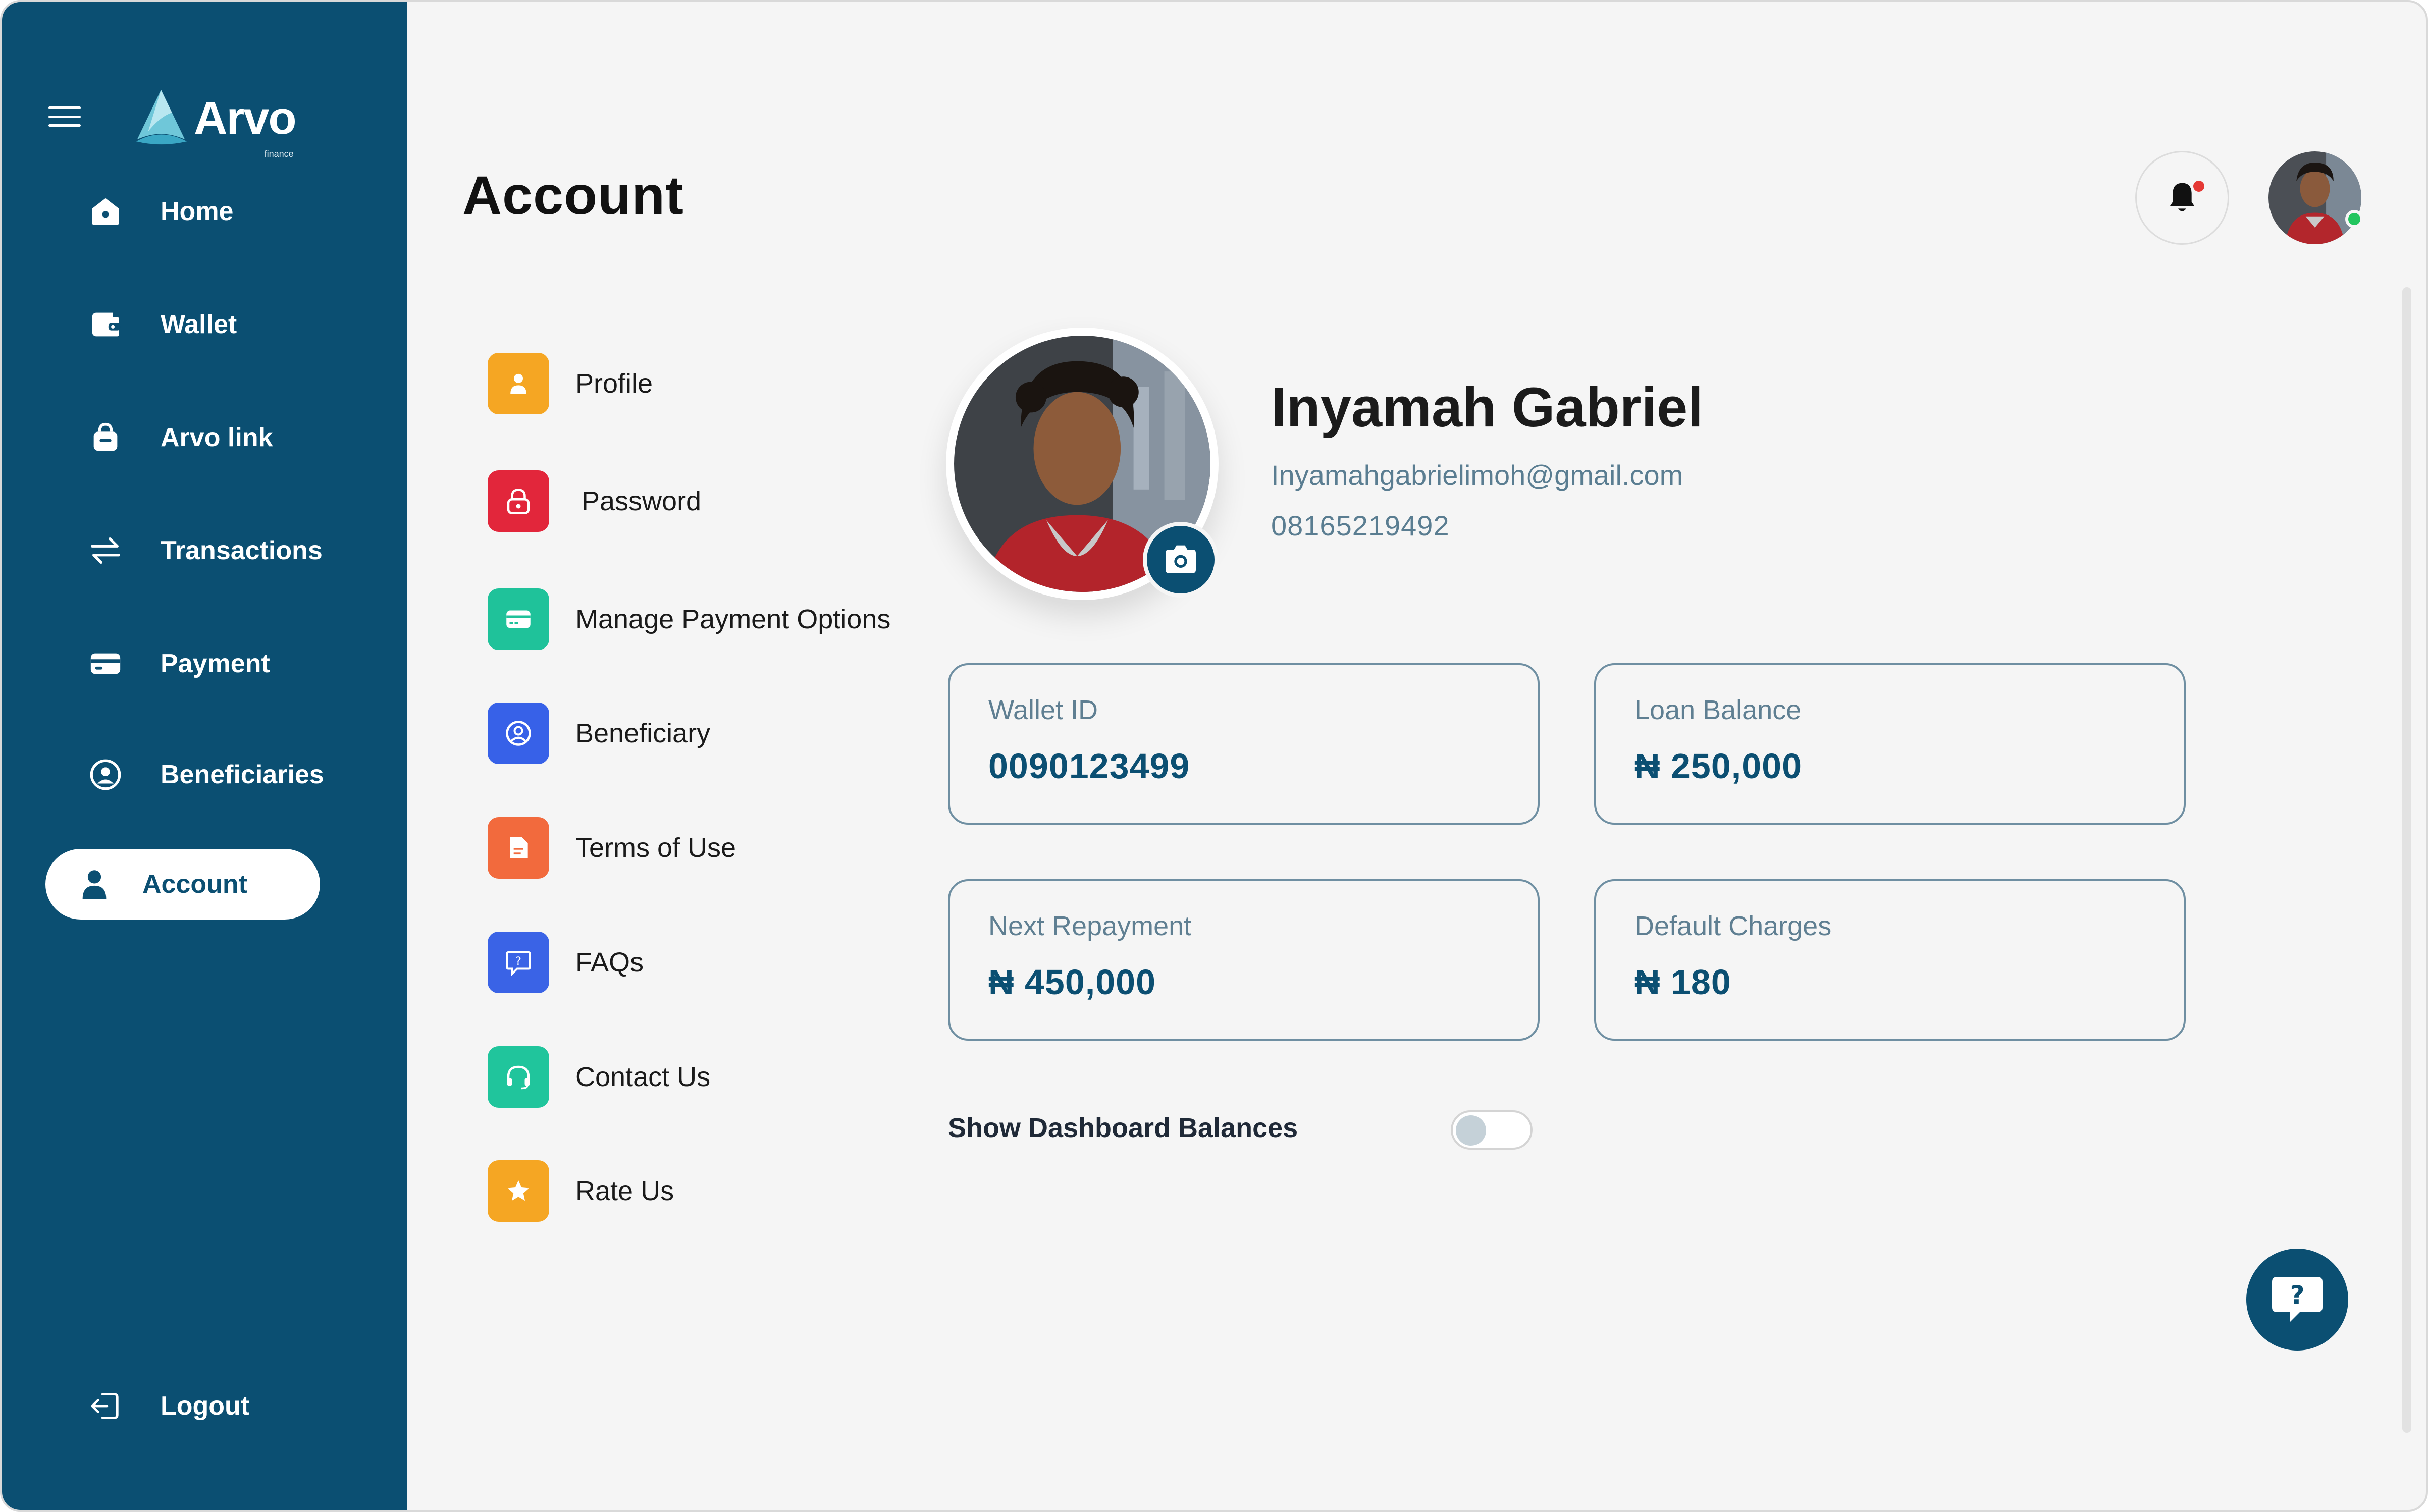 This screenshot has width=2428, height=1512. I want to click on notifications-button, so click(2182, 198).